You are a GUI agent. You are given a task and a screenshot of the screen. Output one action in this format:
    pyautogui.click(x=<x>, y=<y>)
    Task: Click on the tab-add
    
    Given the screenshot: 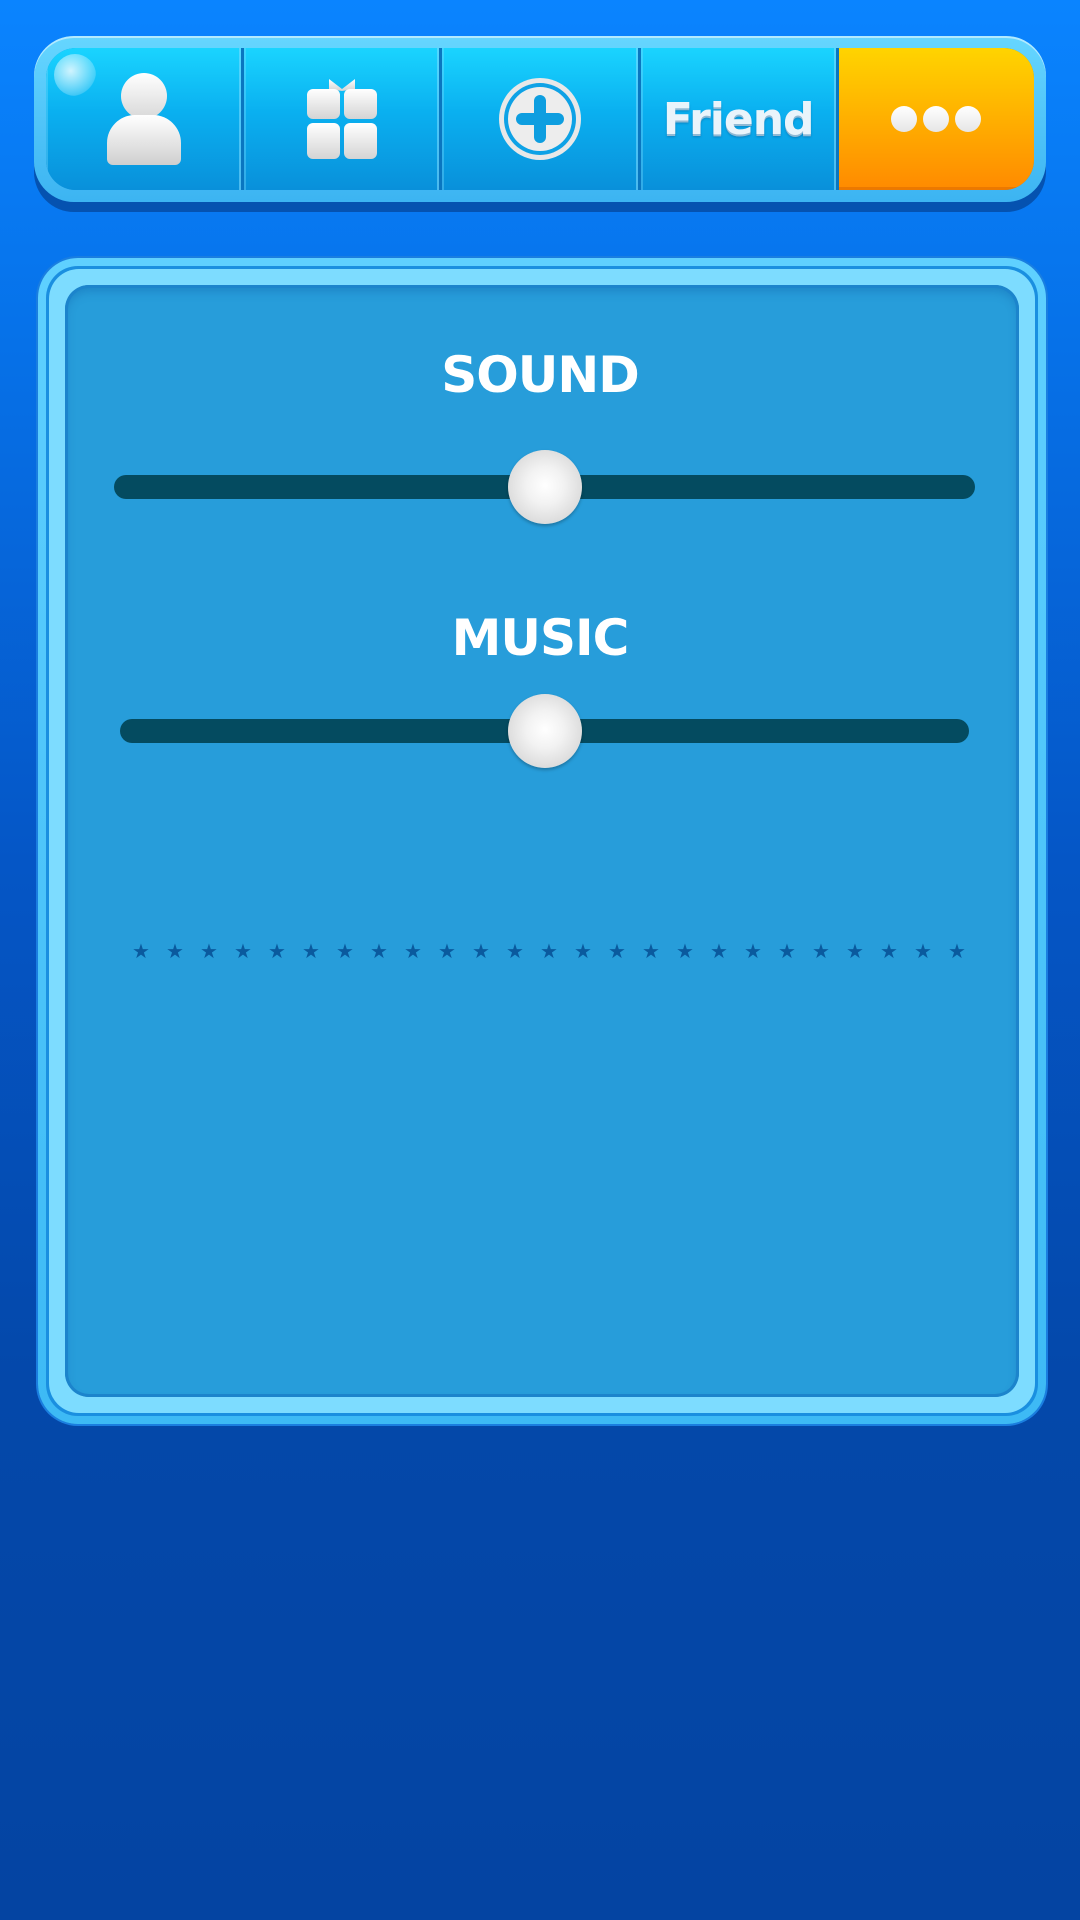 What is the action you would take?
    pyautogui.click(x=541, y=119)
    